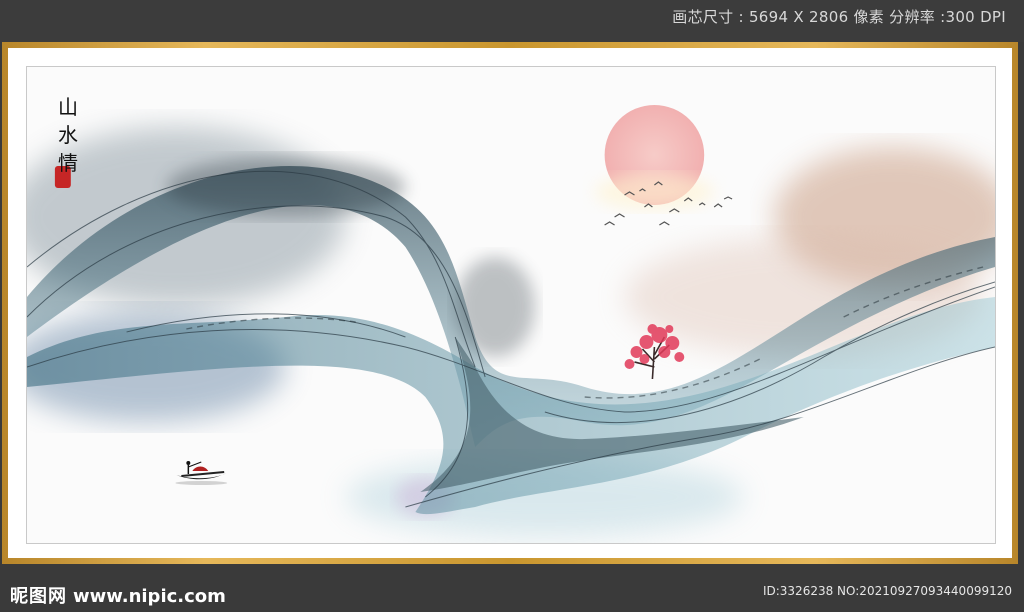 The width and height of the screenshot is (1024, 612). Describe the element at coordinates (839, 17) in the screenshot. I see `image-size-info: 画芯尺寸 : 5694 X 2806 像素 分辨率 :300 DPI` at that location.